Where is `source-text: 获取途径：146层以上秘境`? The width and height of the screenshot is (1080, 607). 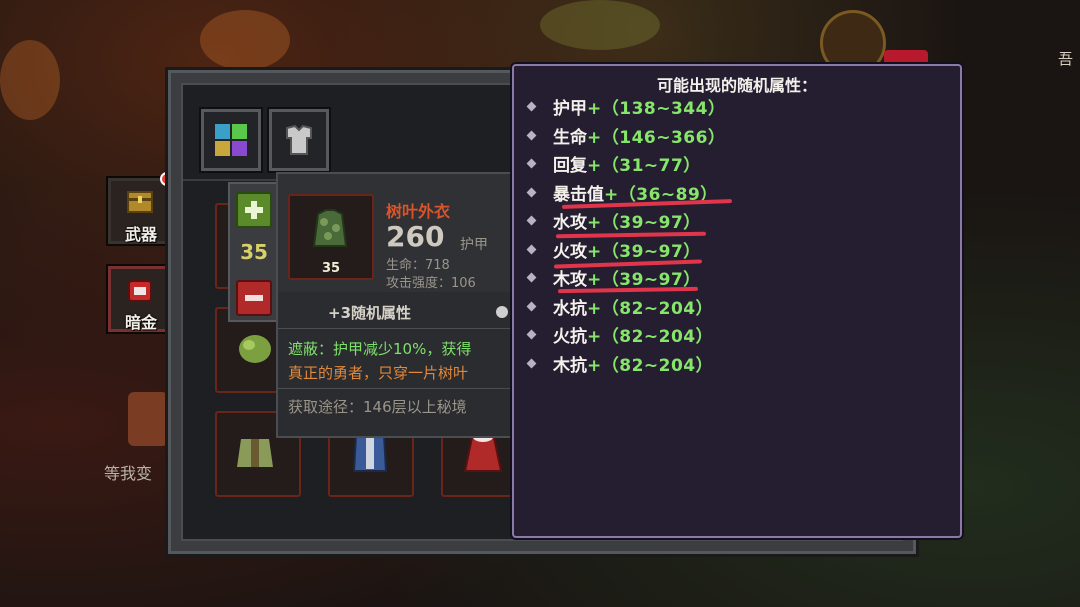 source-text: 获取途径：146层以上秘境 is located at coordinates (377, 407).